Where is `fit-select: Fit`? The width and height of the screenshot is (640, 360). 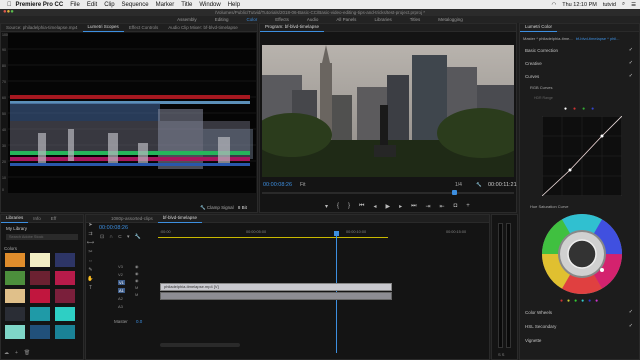
fit-select: Fit is located at coordinates (303, 185).